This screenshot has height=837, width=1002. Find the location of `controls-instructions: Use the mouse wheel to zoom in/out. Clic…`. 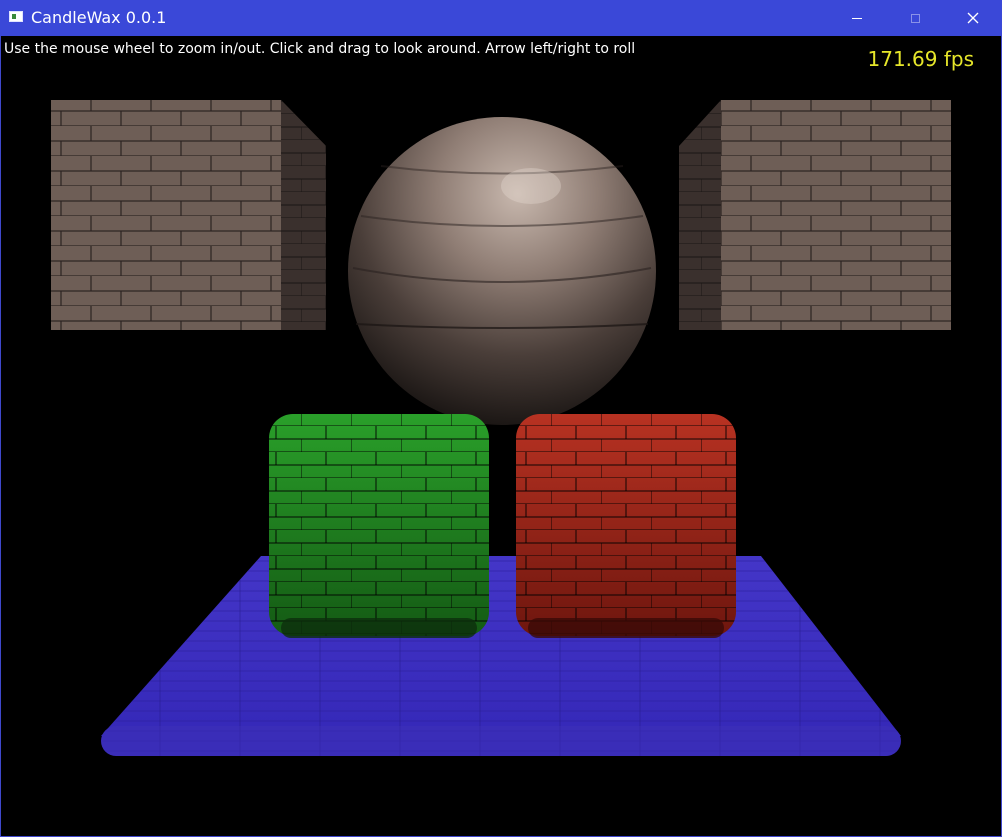

controls-instructions: Use the mouse wheel to zoom in/out. Clic… is located at coordinates (320, 49).